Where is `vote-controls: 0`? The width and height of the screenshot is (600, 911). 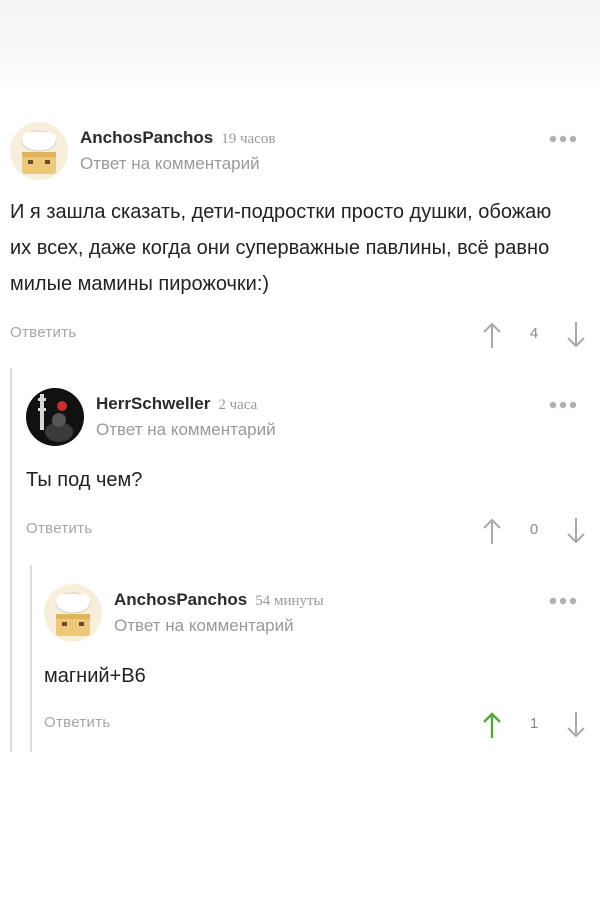
vote-controls: 0 is located at coordinates (534, 531).